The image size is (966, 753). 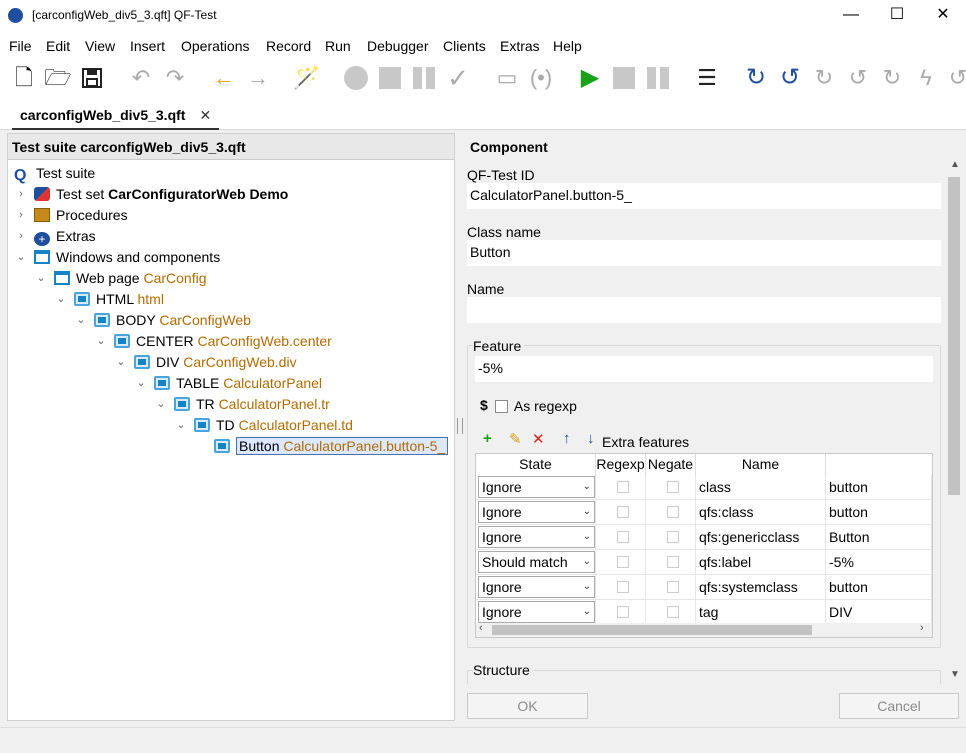 I want to click on component-record-icon: (•), so click(x=541, y=78).